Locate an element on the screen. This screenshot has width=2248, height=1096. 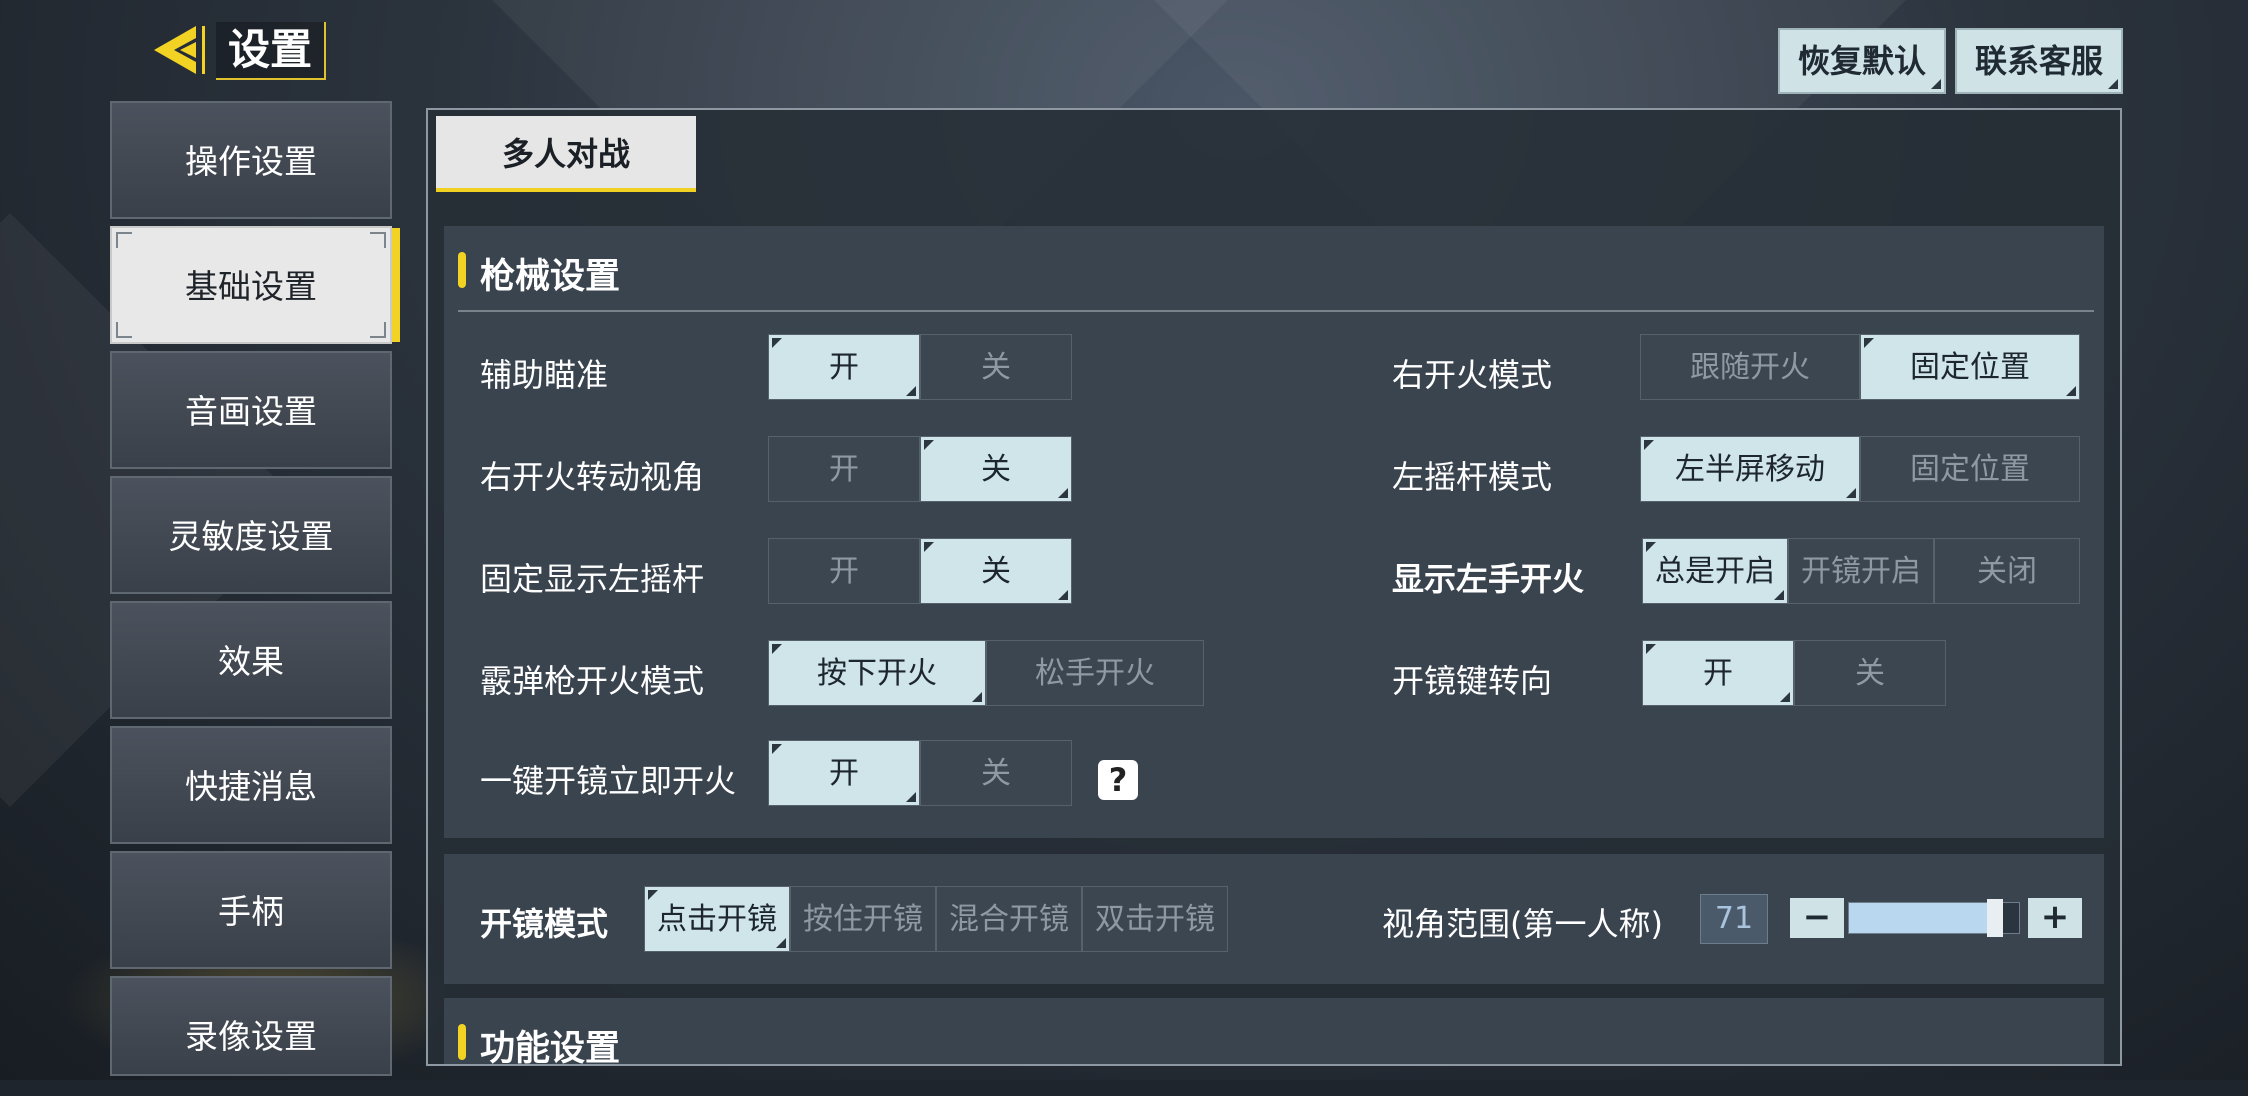
sidebar-item-label: 快捷消息 is located at coordinates (251, 786).